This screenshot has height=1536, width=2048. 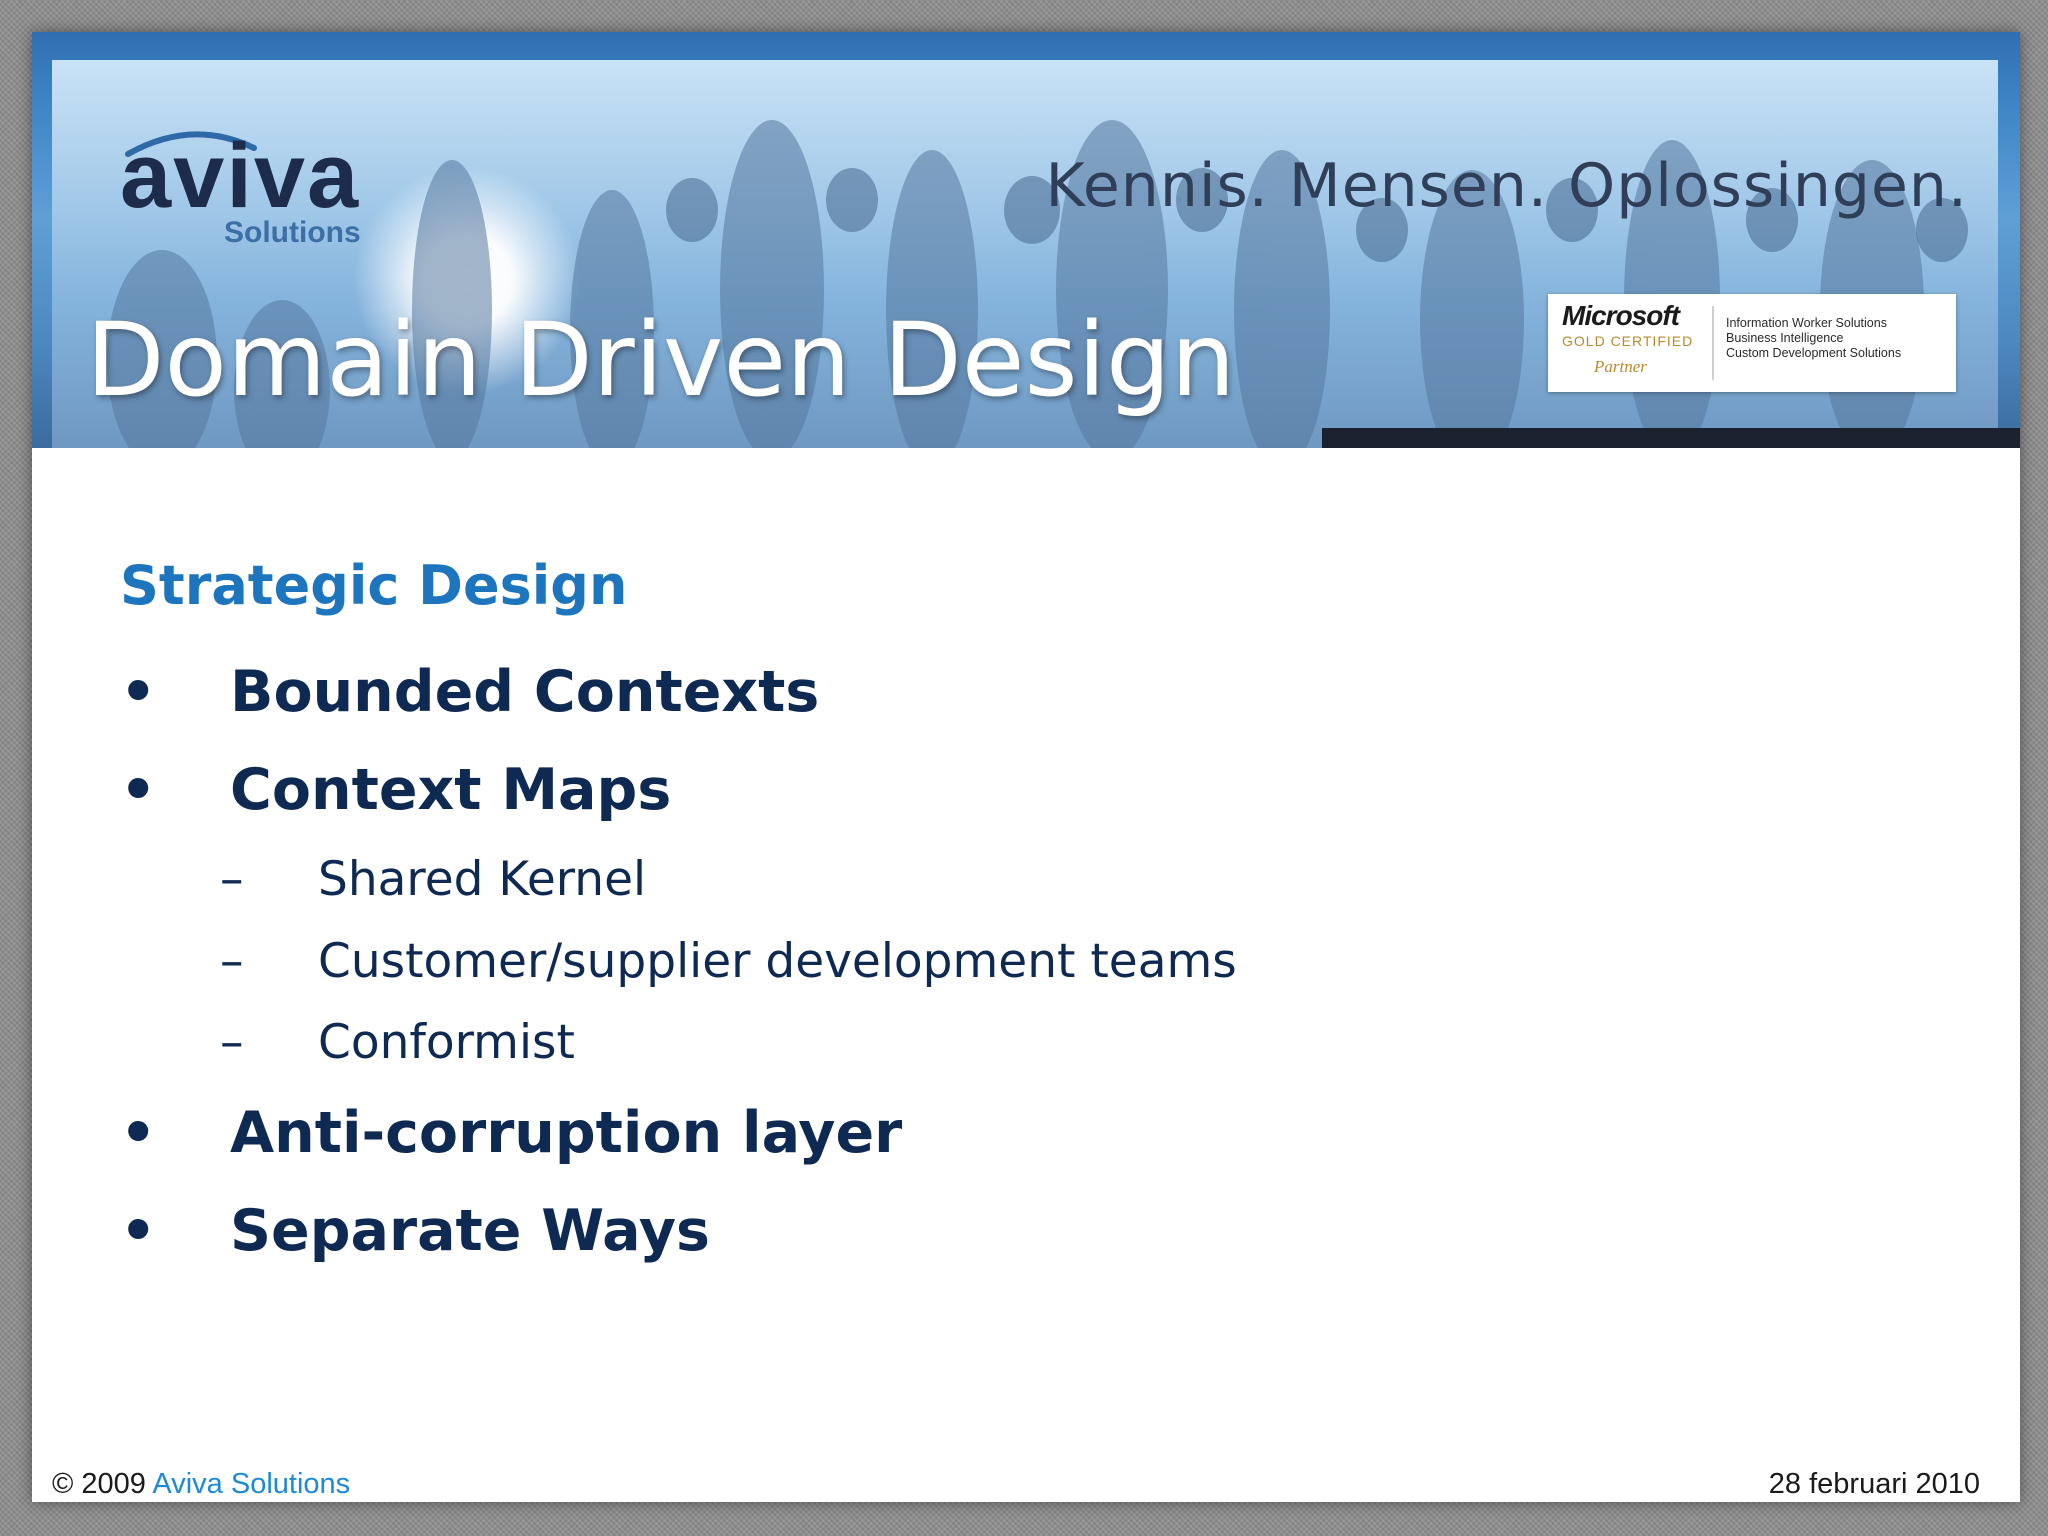 I want to click on badge-competency: Business Intelligence, so click(x=1785, y=338).